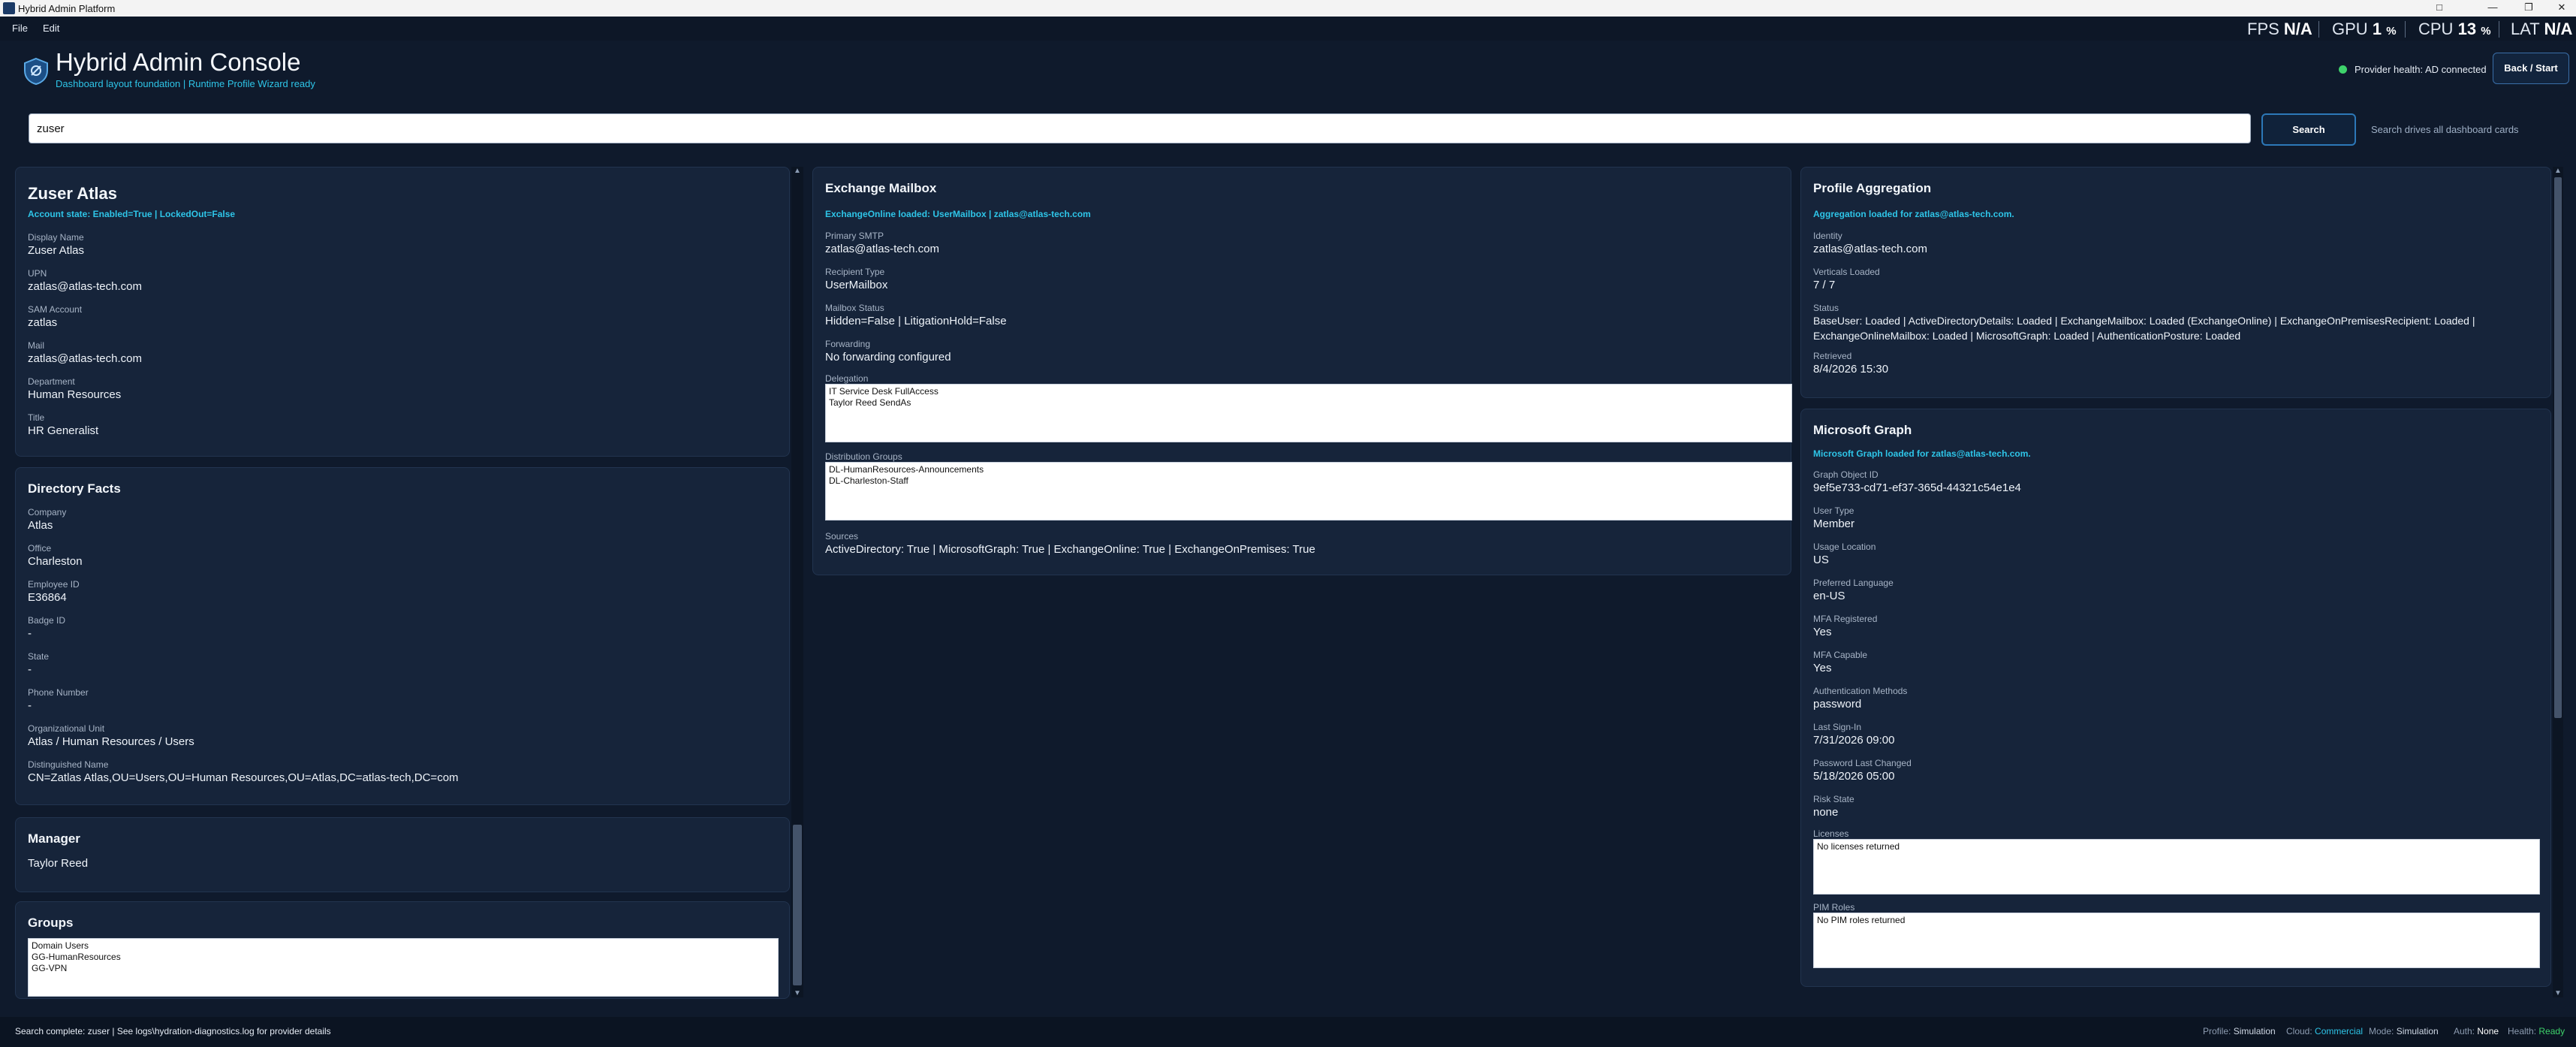 This screenshot has width=2576, height=1047. What do you see at coordinates (51, 29) in the screenshot?
I see `menu-edit: Edit` at bounding box center [51, 29].